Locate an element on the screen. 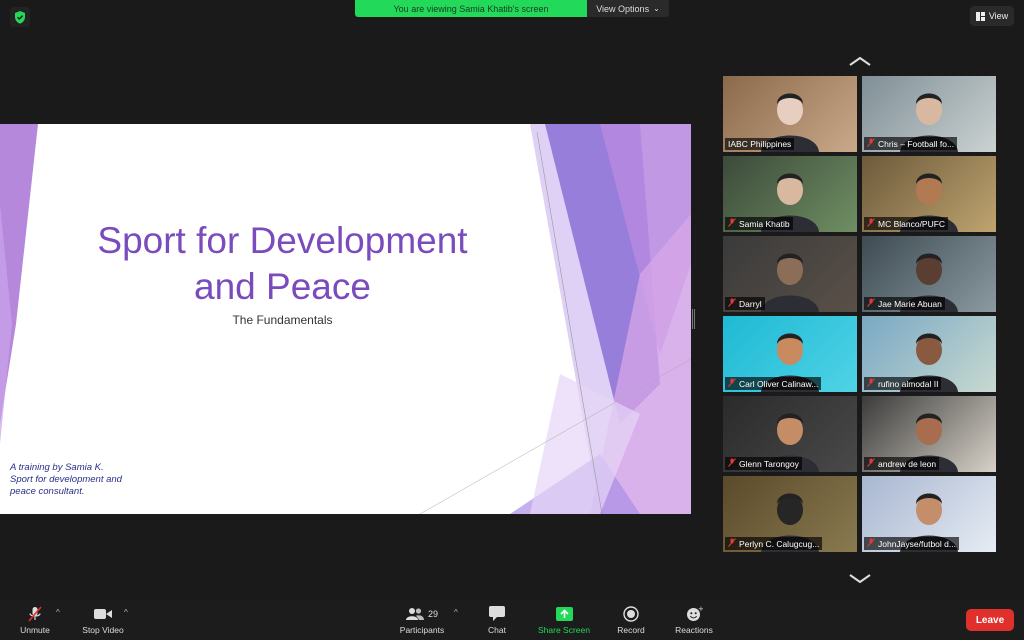  participant-name-tag: Glenn Tarongoy is located at coordinates (763, 463).